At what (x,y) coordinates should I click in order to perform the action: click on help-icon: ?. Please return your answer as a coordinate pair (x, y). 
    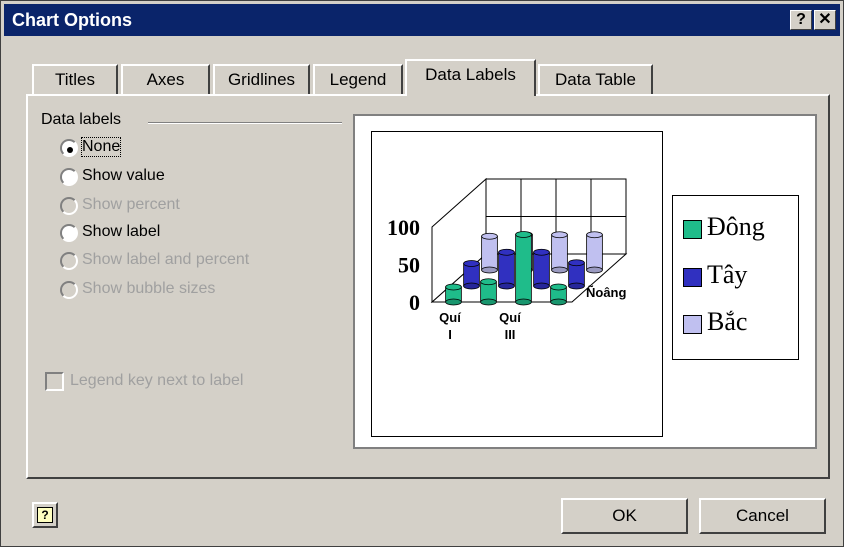
    Looking at the image, I should click on (45, 515).